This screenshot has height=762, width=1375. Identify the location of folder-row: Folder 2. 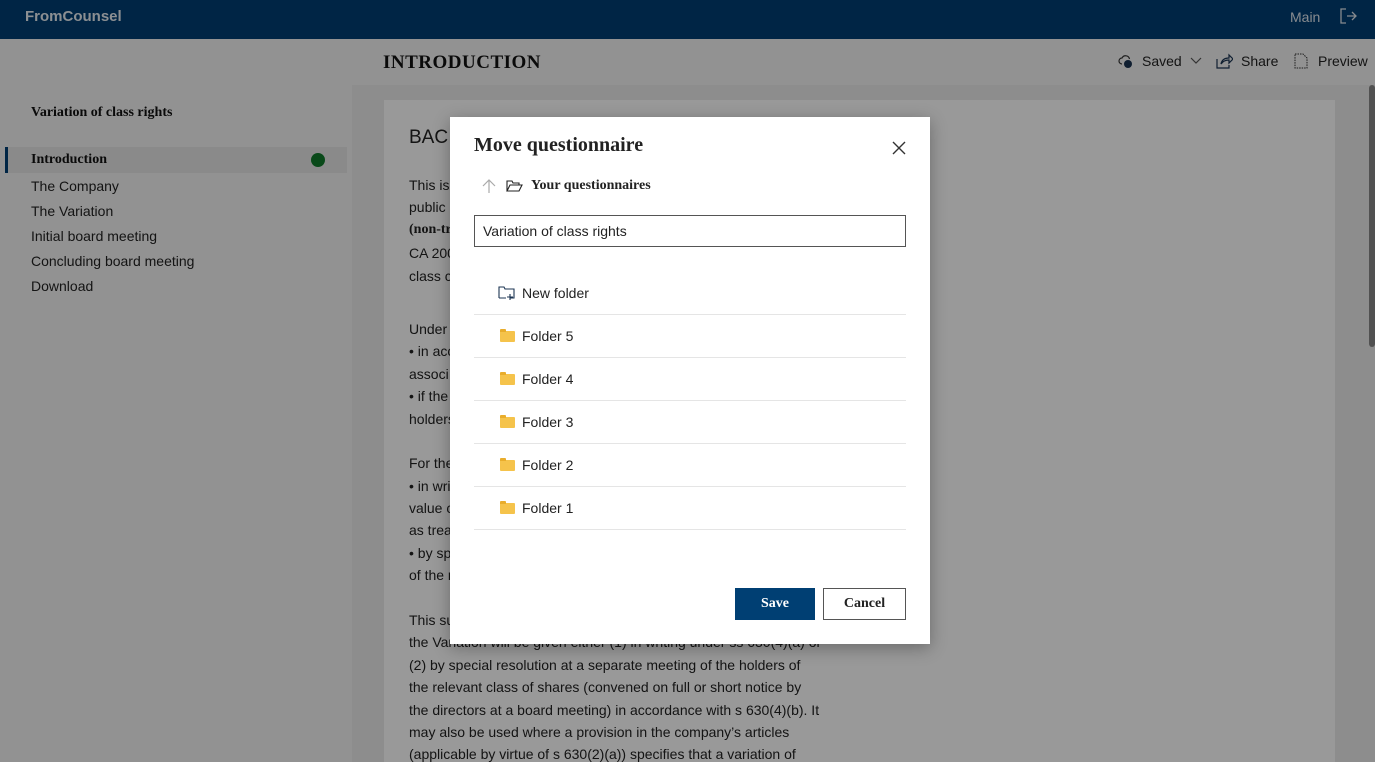
(690, 465).